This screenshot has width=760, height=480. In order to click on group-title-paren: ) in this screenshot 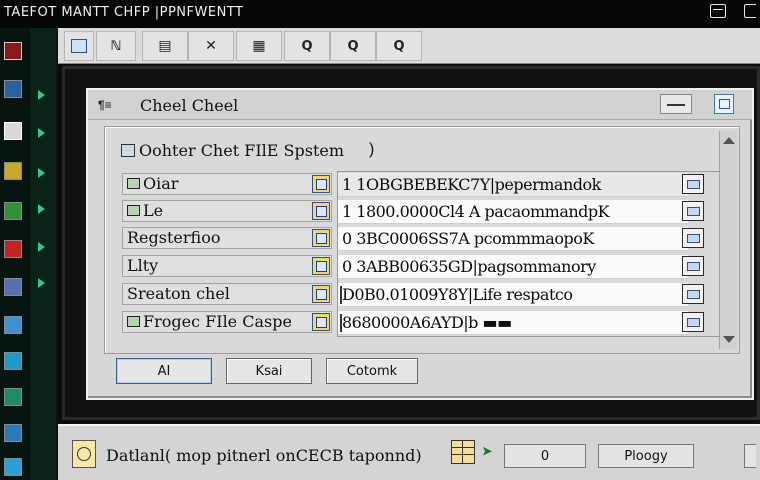, I will do `click(372, 149)`.